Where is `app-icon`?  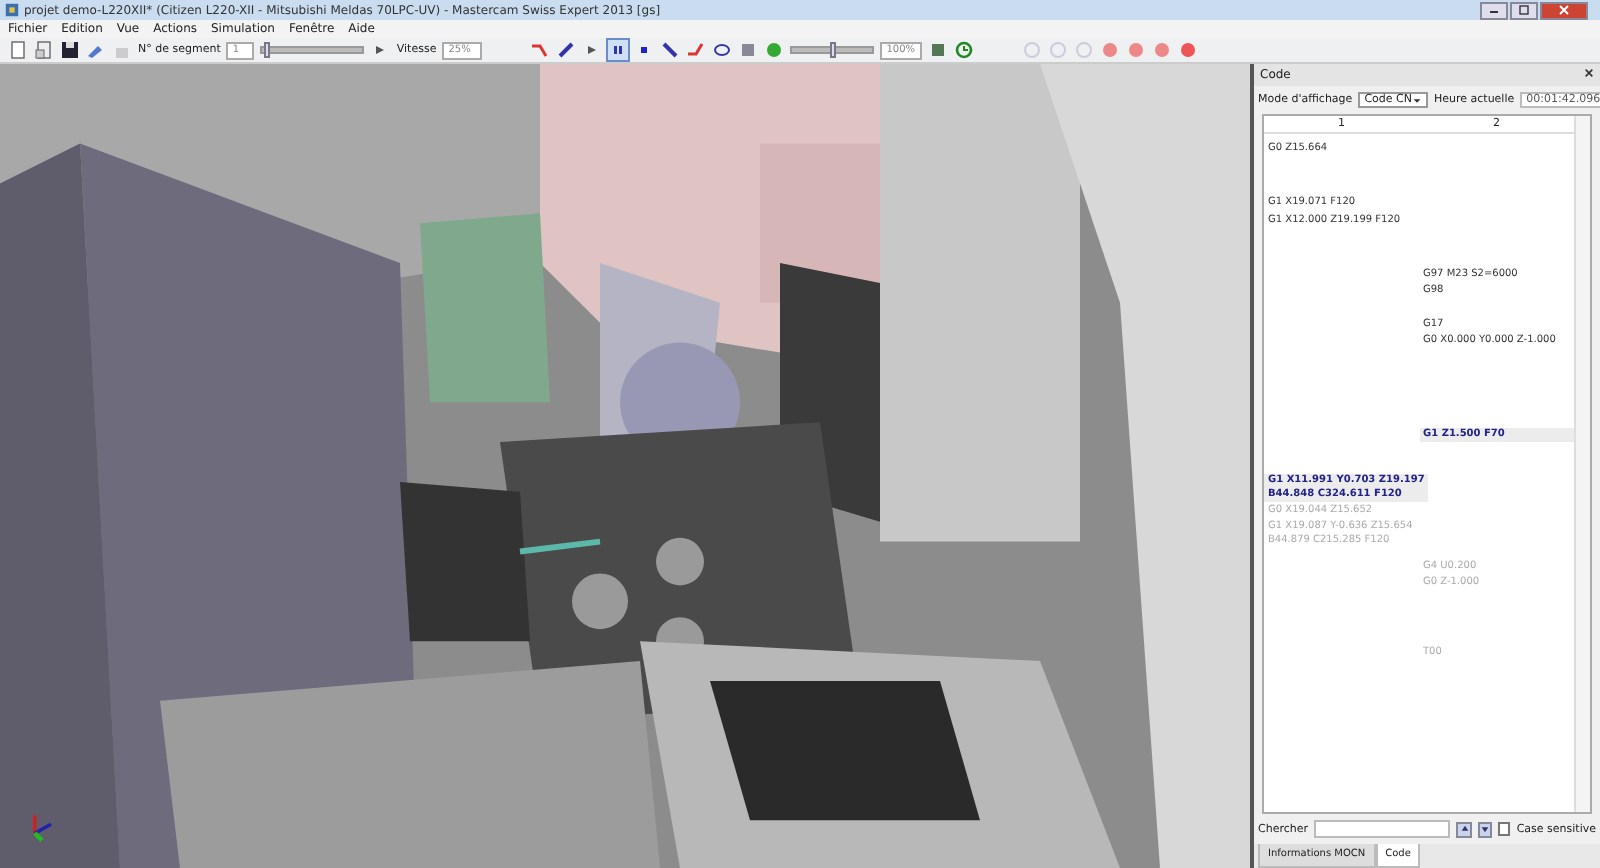 app-icon is located at coordinates (12, 10).